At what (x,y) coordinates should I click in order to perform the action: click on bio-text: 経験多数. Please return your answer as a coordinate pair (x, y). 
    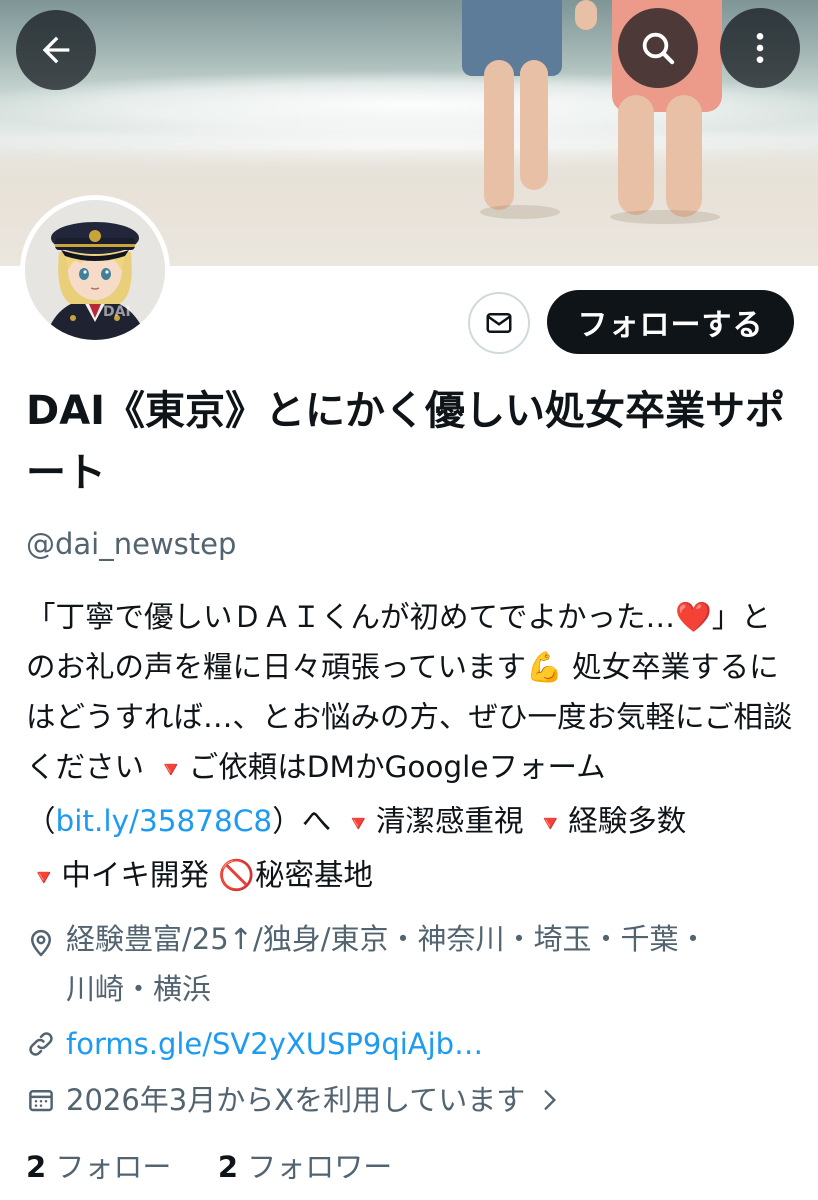
    Looking at the image, I should click on (627, 821).